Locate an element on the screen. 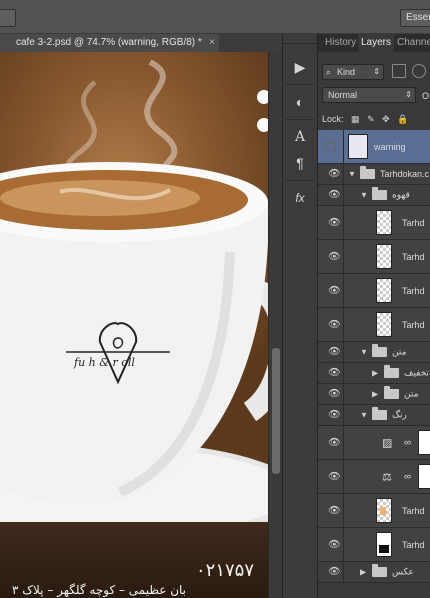 The image size is (430, 598). document-tab-title: cafe 3-2.psd @ 74.7% (warning, RGB/8) * is located at coordinates (109, 42).